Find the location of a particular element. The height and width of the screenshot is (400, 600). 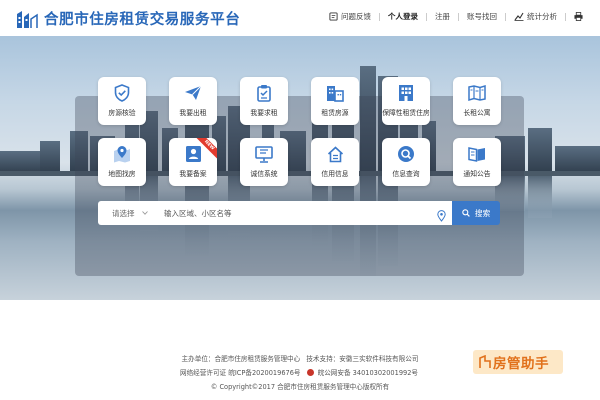

service-tile-7: 地图找房 is located at coordinates (122, 162).